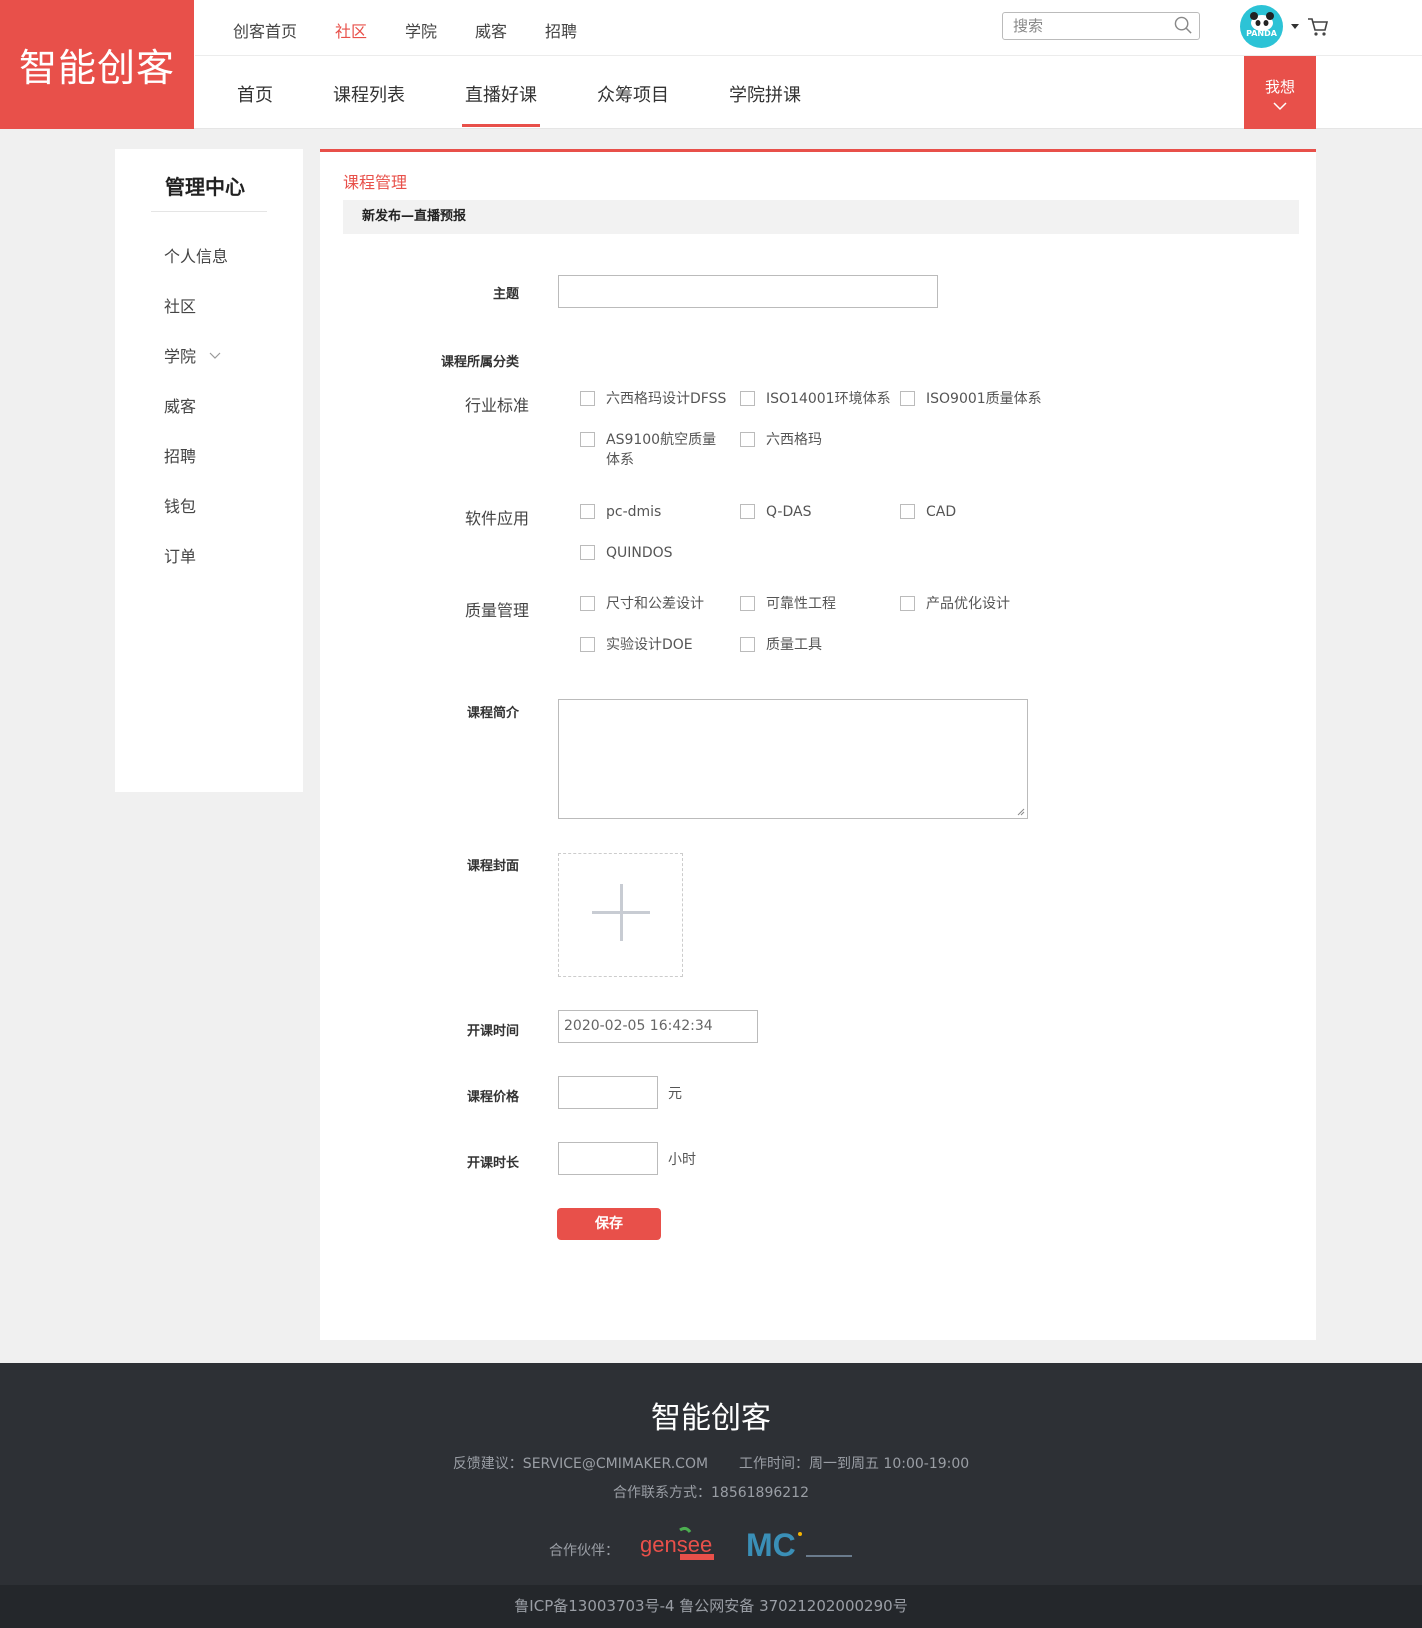 This screenshot has width=1422, height=1628. What do you see at coordinates (196, 255) in the screenshot?
I see `sidebar-item-profile: 个人信息` at bounding box center [196, 255].